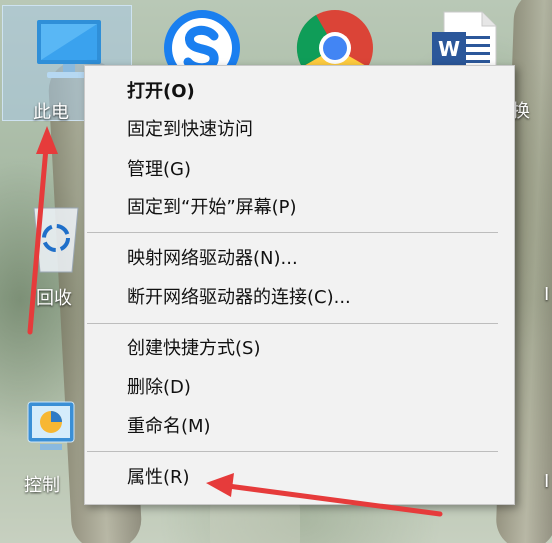 This screenshot has width=552, height=543. I want to click on recycle-bin-glyph-icon, so click(56, 236).